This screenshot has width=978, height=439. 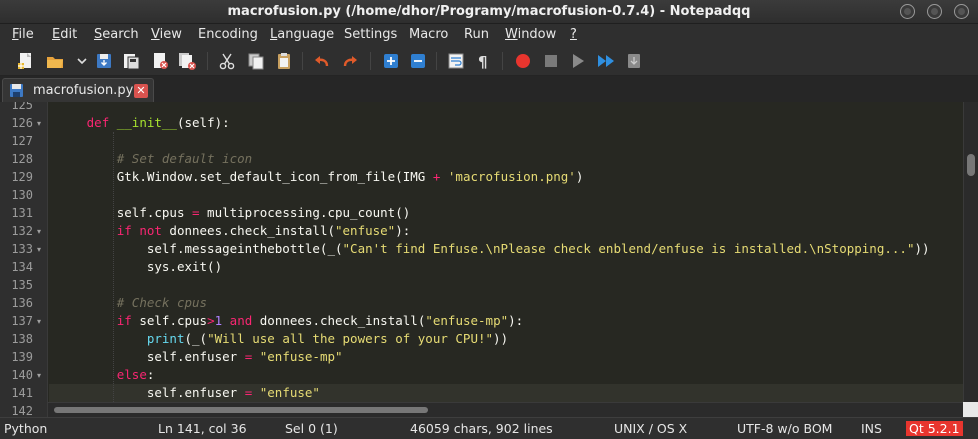 I want to click on line-number: 139, so click(x=22, y=357).